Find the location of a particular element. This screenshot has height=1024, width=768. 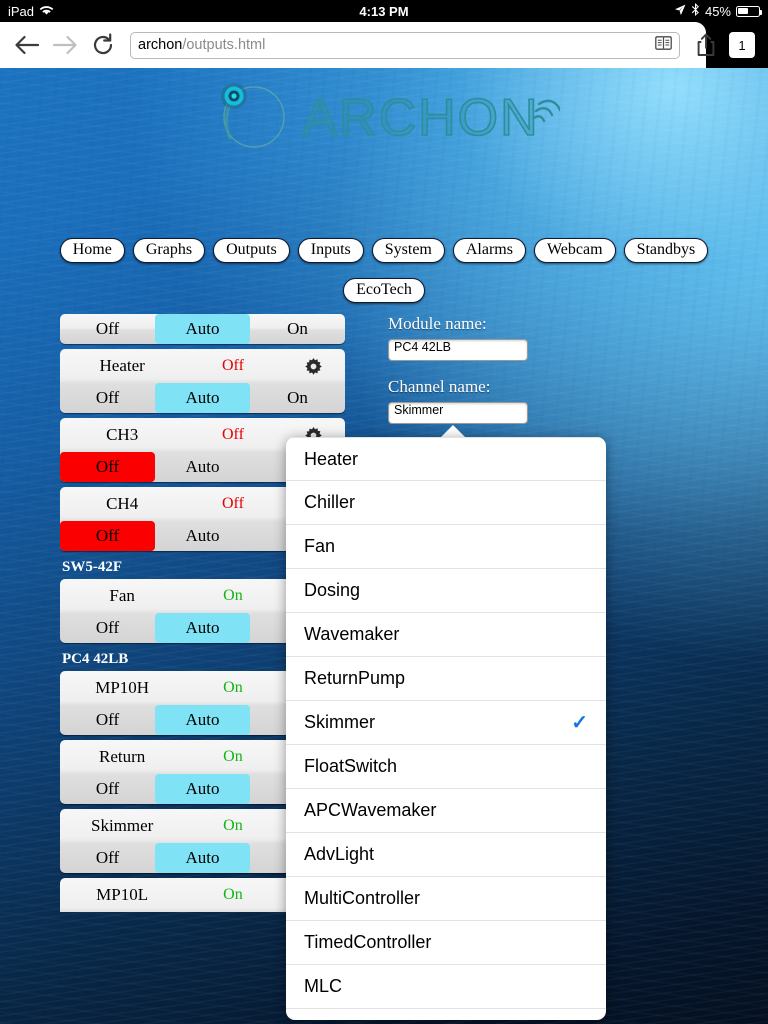

site-logo: ARCHON is located at coordinates (384, 118).